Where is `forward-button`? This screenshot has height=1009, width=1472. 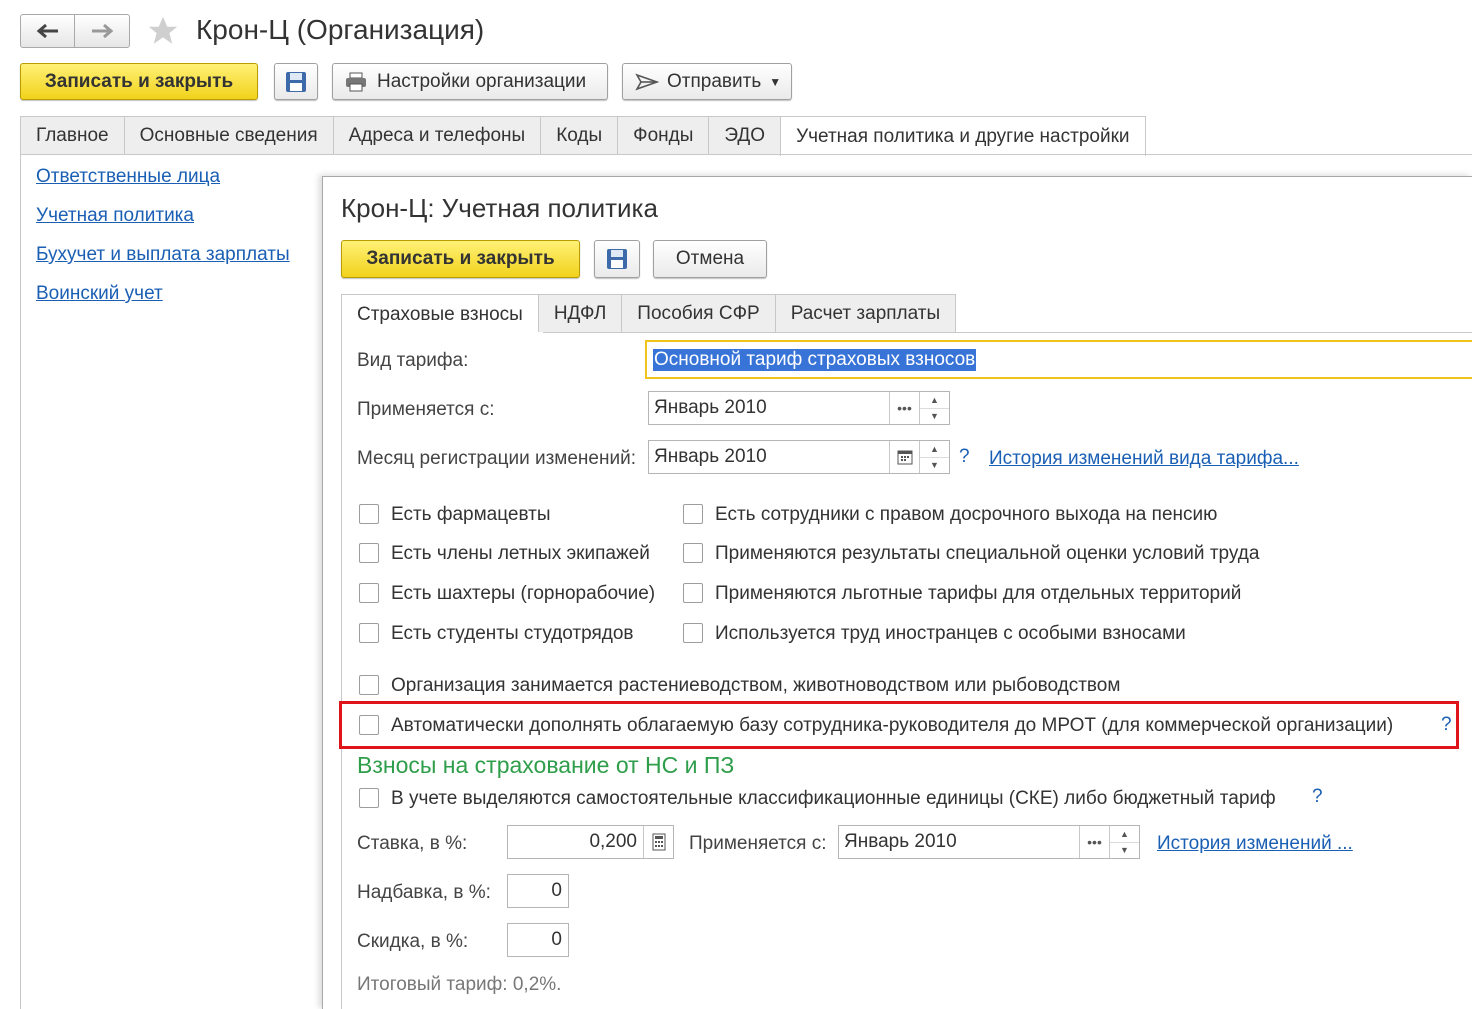 forward-button is located at coordinates (102, 31).